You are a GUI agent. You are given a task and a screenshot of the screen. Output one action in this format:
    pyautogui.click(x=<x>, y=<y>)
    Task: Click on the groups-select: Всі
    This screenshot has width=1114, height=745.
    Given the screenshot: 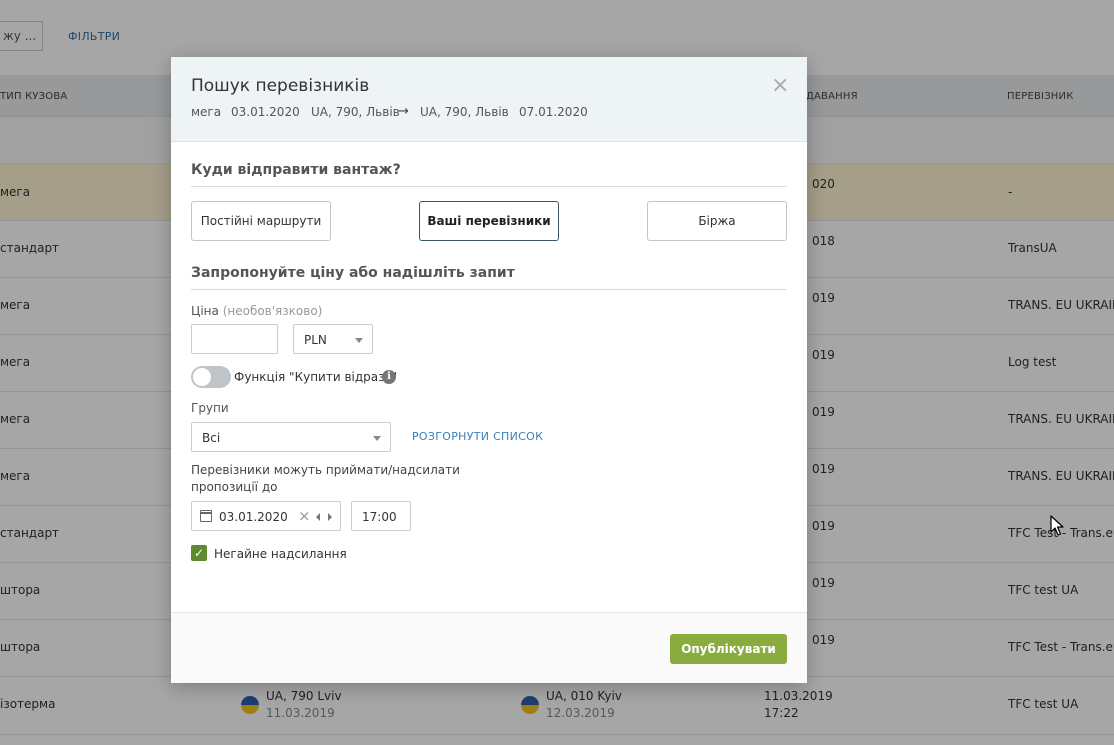 What is the action you would take?
    pyautogui.click(x=291, y=437)
    